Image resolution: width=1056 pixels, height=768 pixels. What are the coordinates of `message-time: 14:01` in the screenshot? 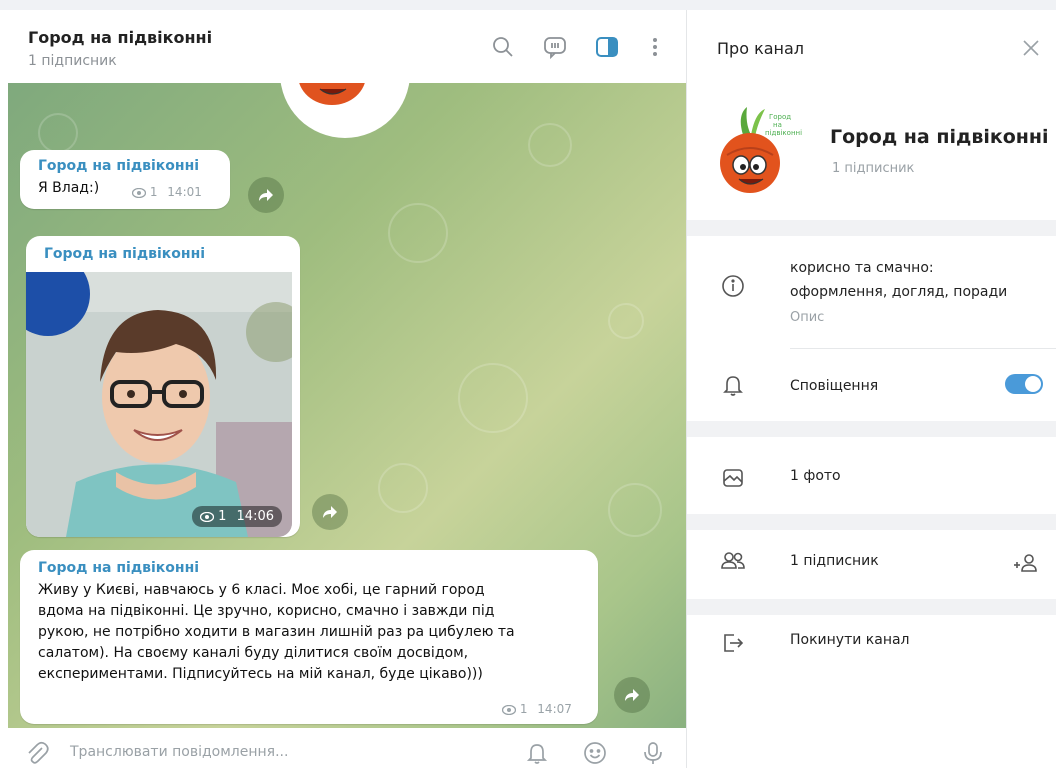 It's located at (184, 192).